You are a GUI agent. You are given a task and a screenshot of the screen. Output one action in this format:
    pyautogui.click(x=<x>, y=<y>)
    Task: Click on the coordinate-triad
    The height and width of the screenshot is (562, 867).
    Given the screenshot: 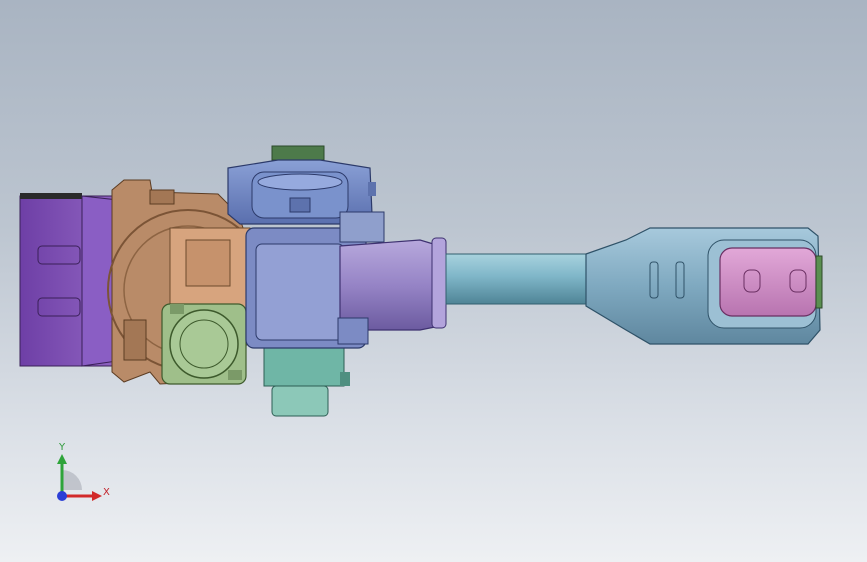 What is the action you would take?
    pyautogui.click(x=79, y=477)
    